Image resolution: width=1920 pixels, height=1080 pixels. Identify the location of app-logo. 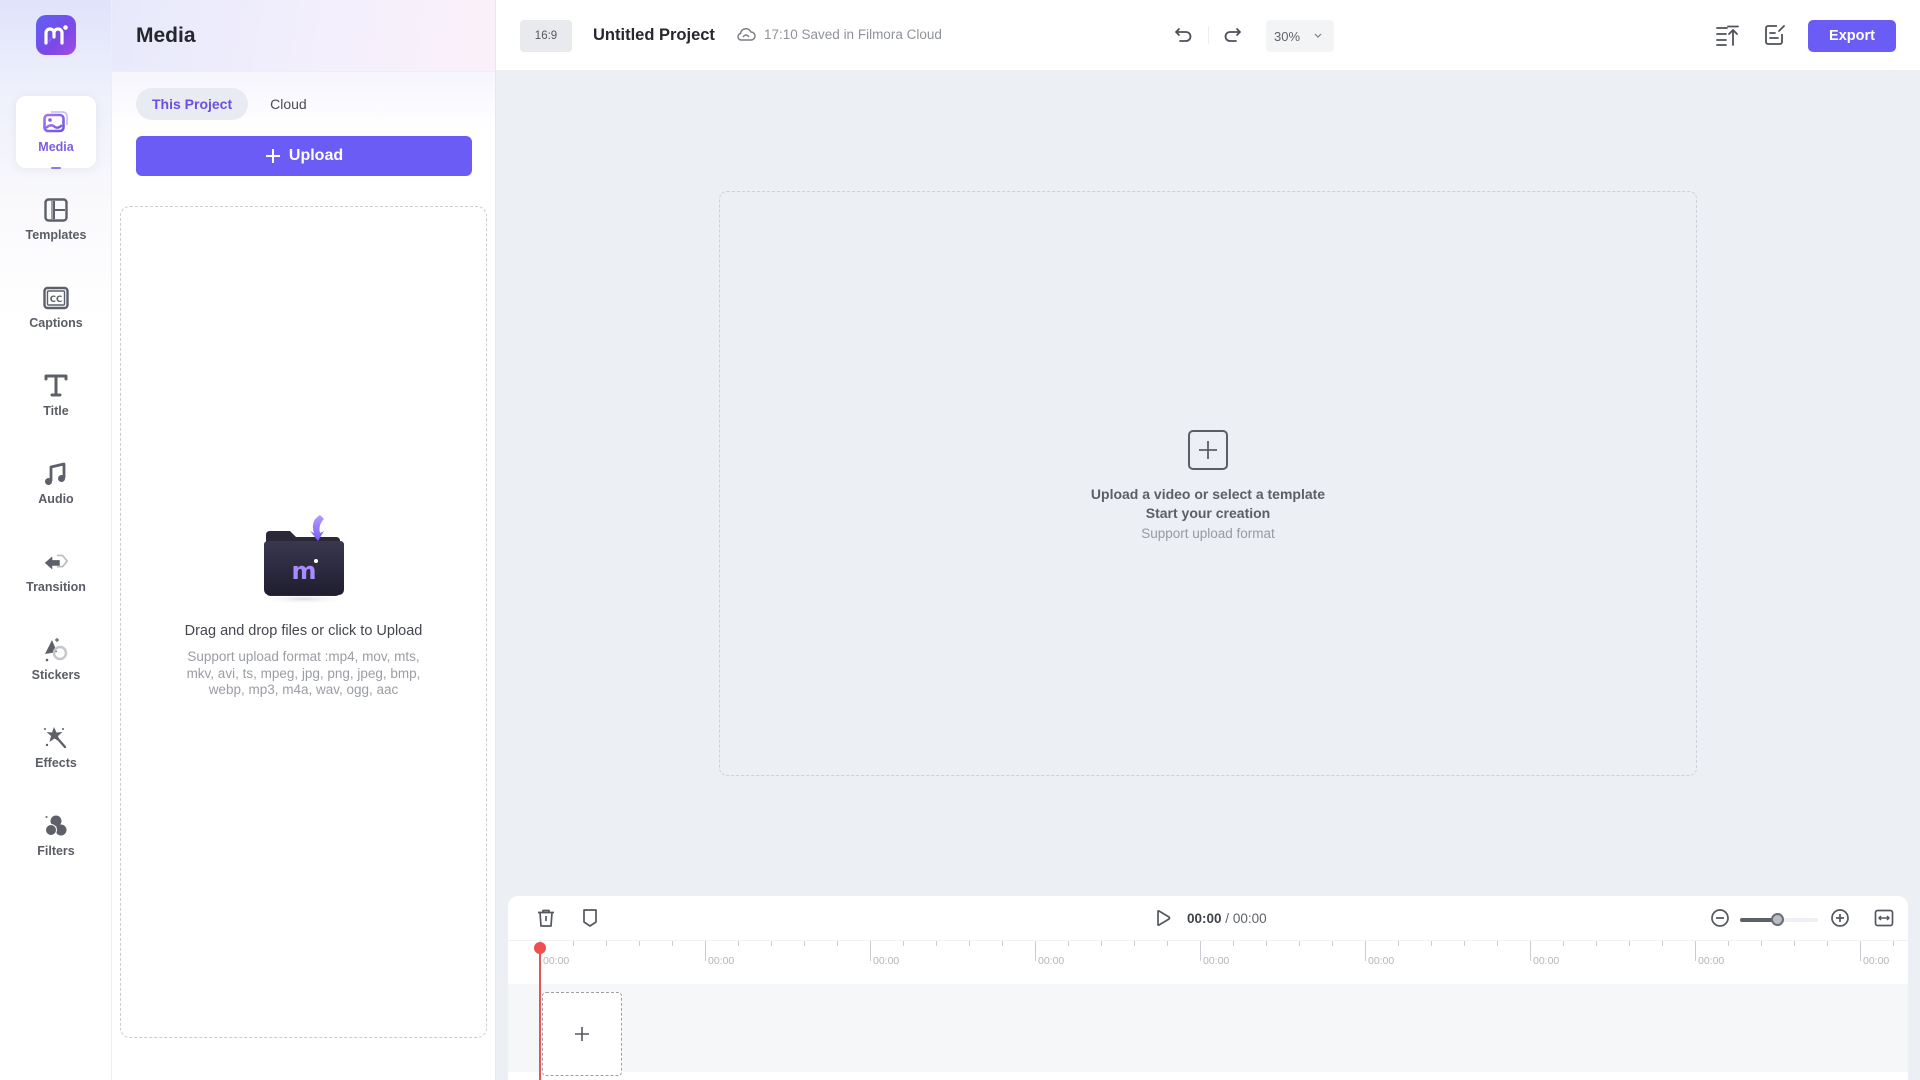
(56, 35).